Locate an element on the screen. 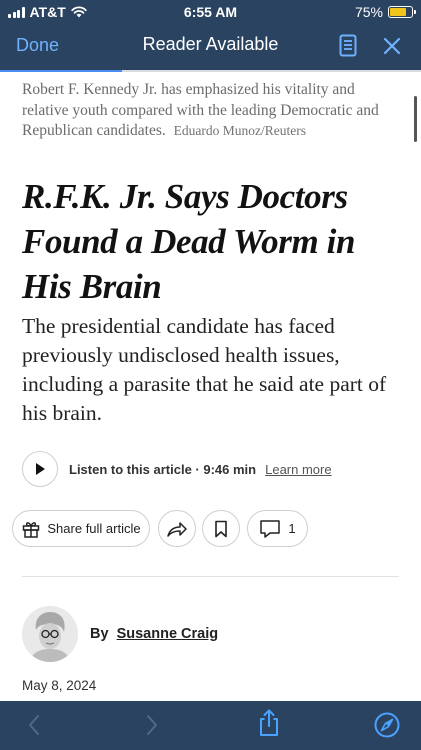 This screenshot has width=421, height=750. author-link: Susanne Craig is located at coordinates (168, 634).